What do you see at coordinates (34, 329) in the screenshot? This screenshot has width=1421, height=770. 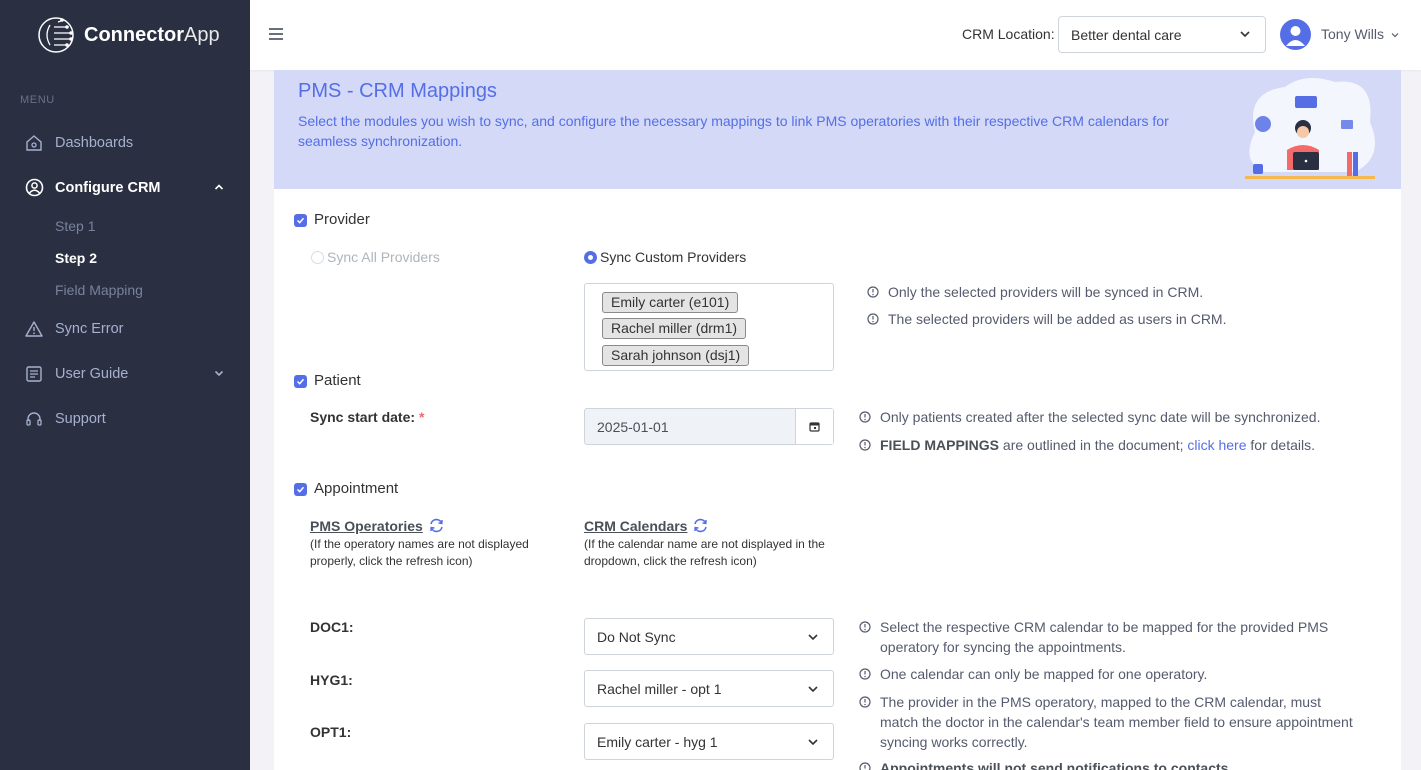 I see `warning-icon` at bounding box center [34, 329].